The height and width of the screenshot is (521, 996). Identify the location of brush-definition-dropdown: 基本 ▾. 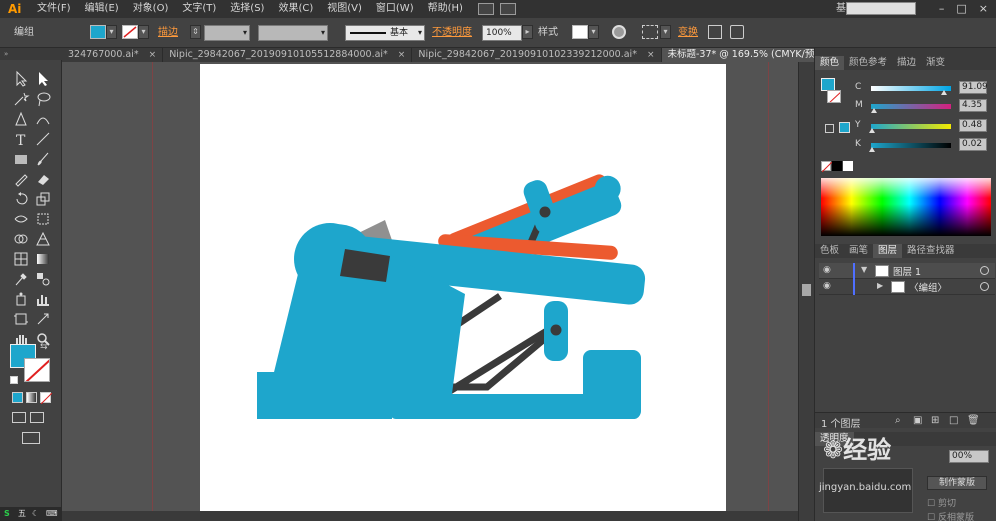
(385, 33).